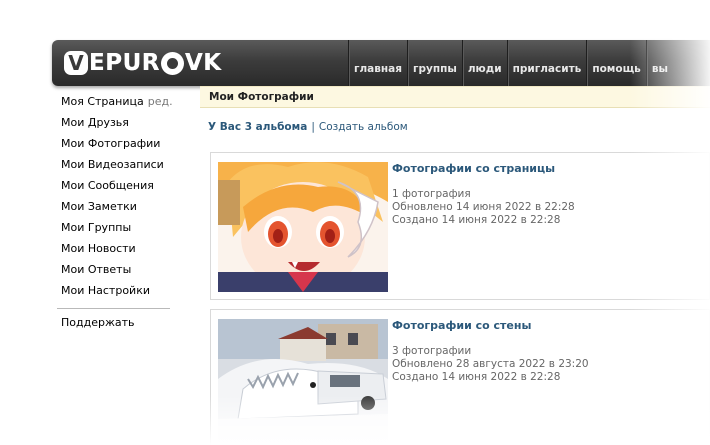 This screenshot has width=710, height=445. Describe the element at coordinates (459, 127) in the screenshot. I see `albums-summary: У Вас 3 альбома | Создать альбом` at that location.